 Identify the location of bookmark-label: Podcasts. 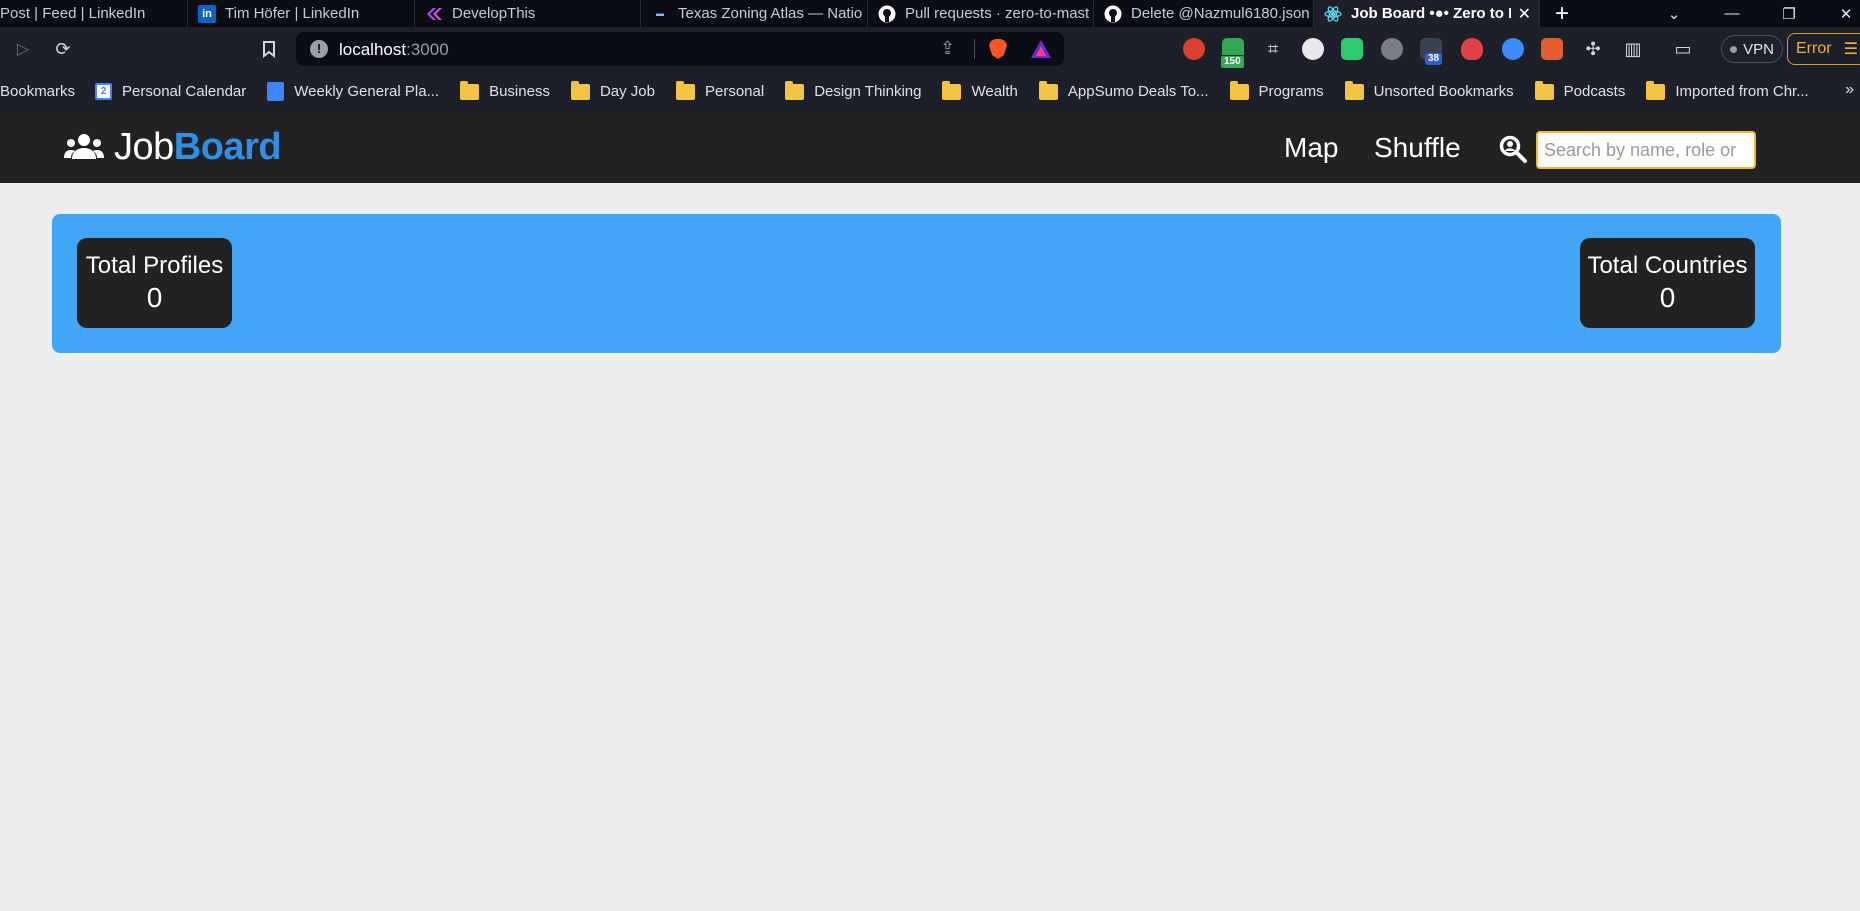
(1594, 91).